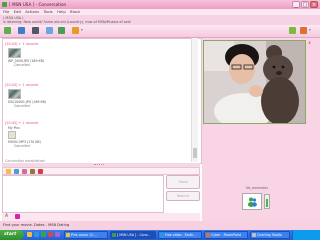 The height and width of the screenshot is (240, 320). Describe the element at coordinates (303, 30) in the screenshot. I see `paint-icon` at that location.